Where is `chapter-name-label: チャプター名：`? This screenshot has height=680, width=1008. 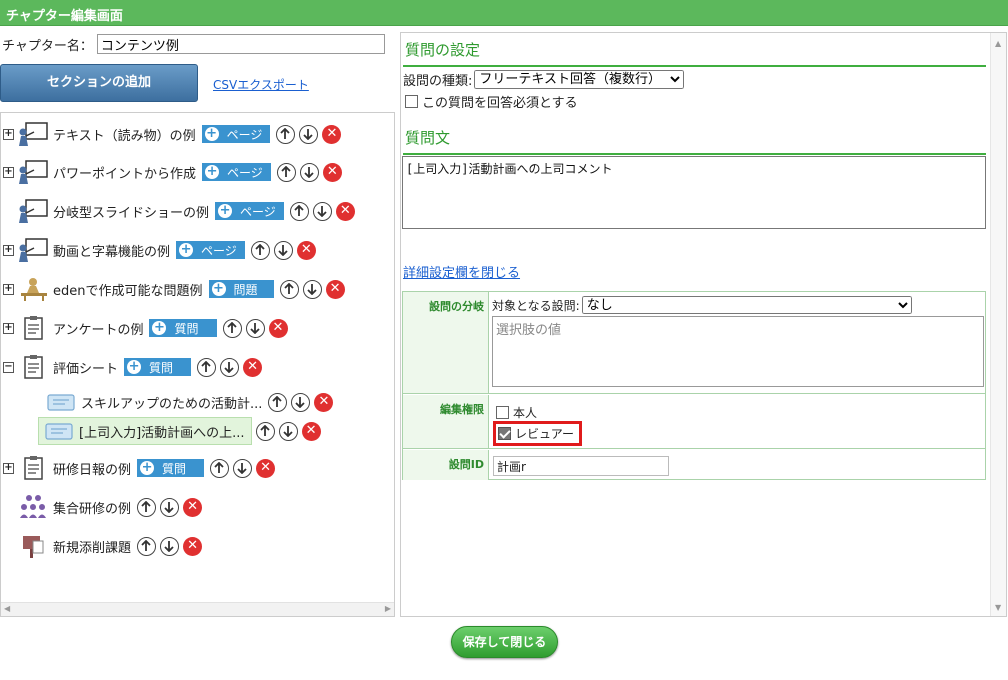 chapter-name-label: チャプター名： is located at coordinates (47, 46).